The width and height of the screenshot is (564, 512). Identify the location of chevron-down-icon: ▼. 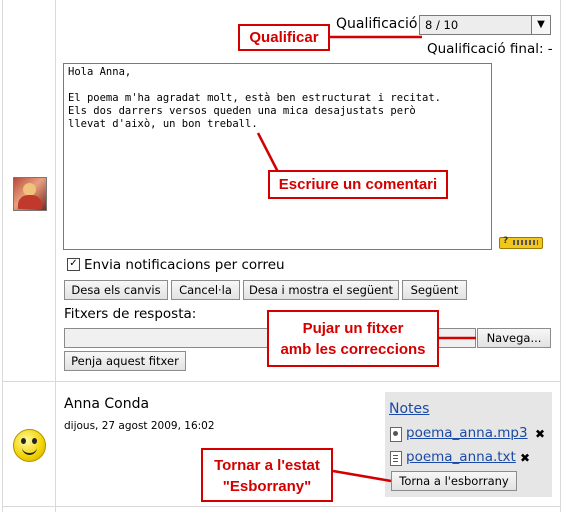
(540, 25).